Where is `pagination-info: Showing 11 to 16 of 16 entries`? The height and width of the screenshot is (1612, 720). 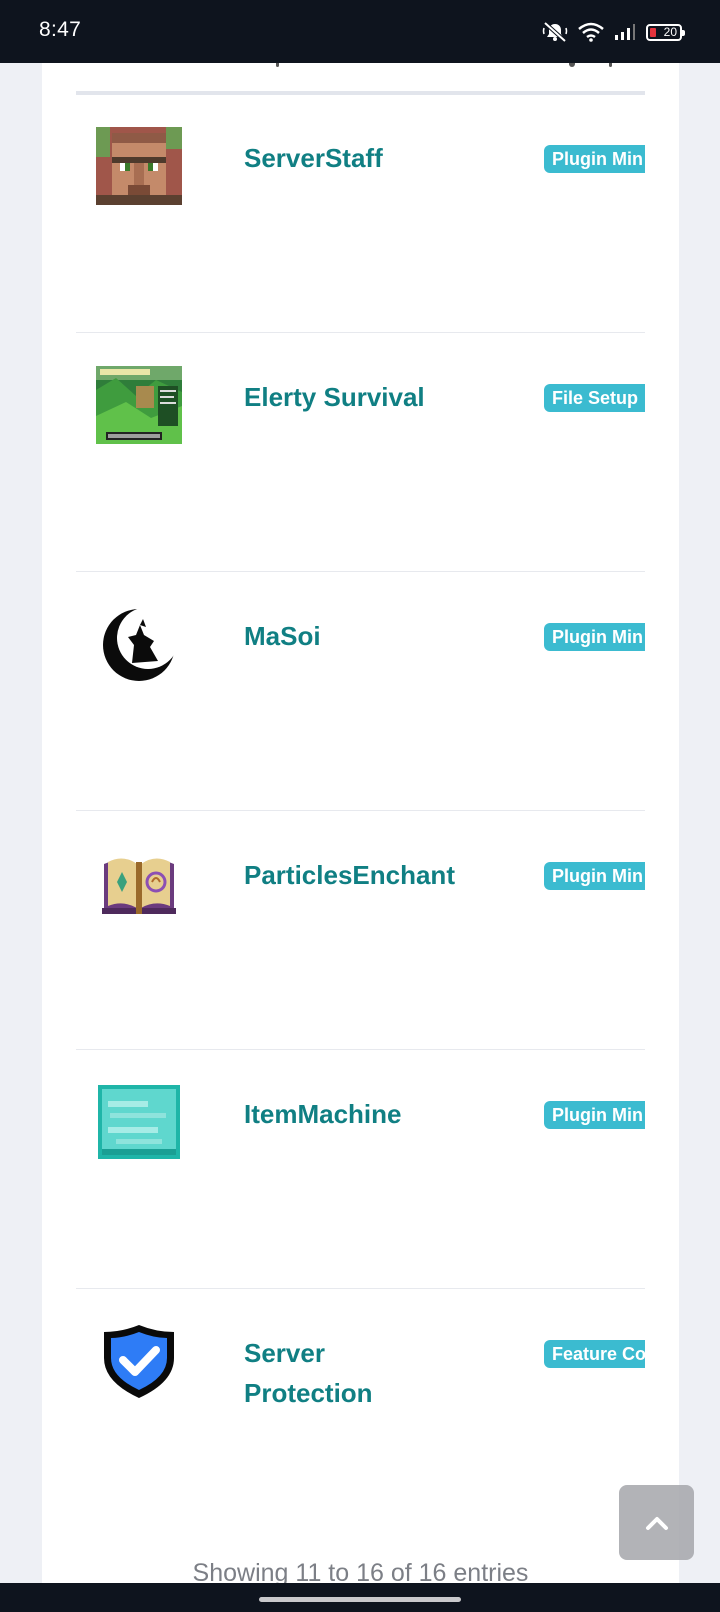
pagination-info: Showing 11 to 16 of 16 entries is located at coordinates (360, 1571).